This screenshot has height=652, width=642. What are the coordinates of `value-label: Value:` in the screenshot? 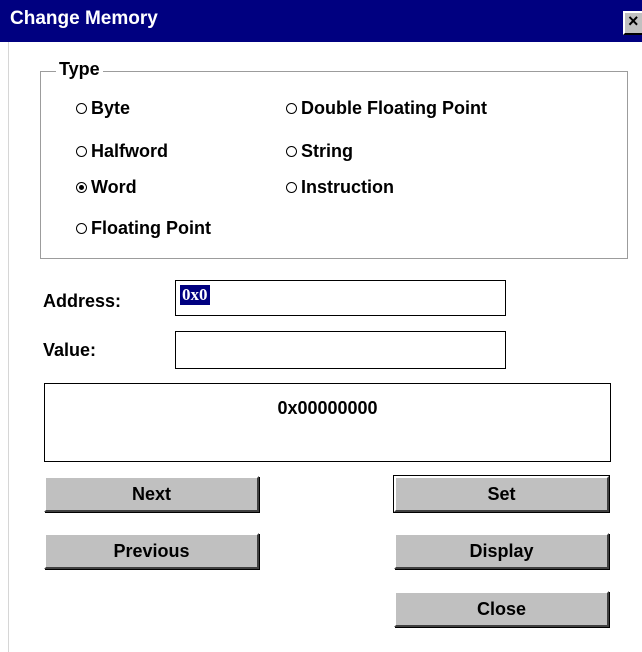 It's located at (70, 350).